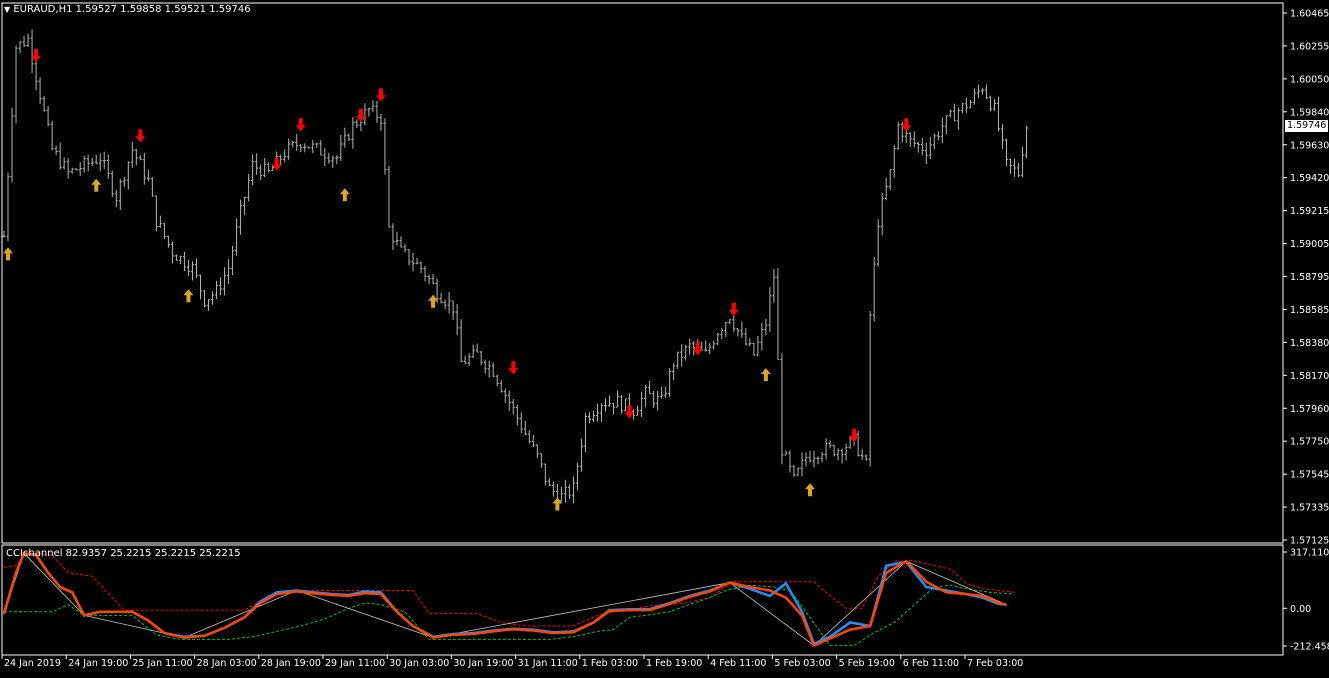 The width and height of the screenshot is (1329, 678). I want to click on time-tick-label: 1 Feb 19:00, so click(674, 663).